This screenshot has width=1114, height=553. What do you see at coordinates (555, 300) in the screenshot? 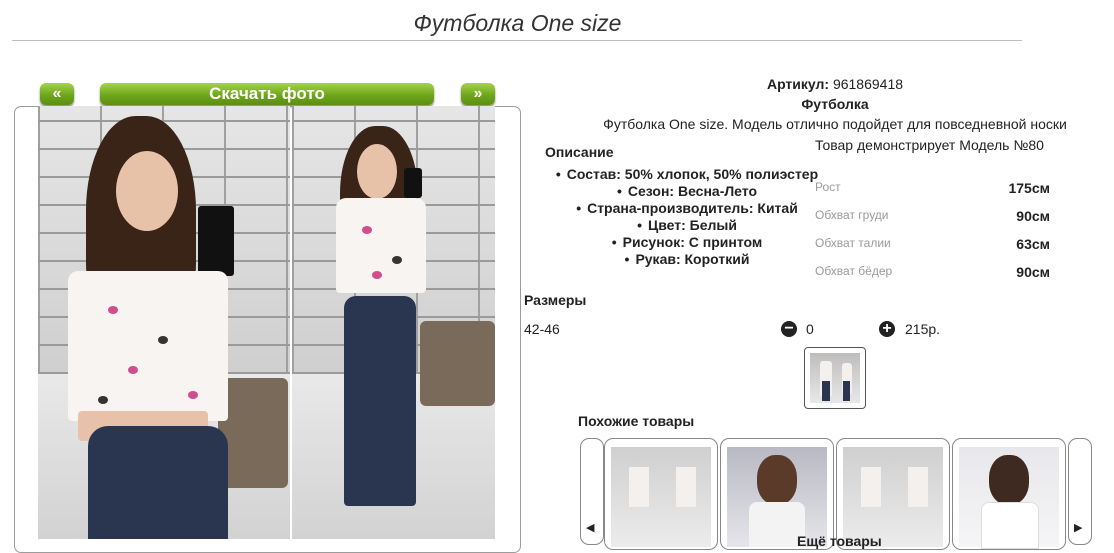
I see `sizes-heading: Размеры` at bounding box center [555, 300].